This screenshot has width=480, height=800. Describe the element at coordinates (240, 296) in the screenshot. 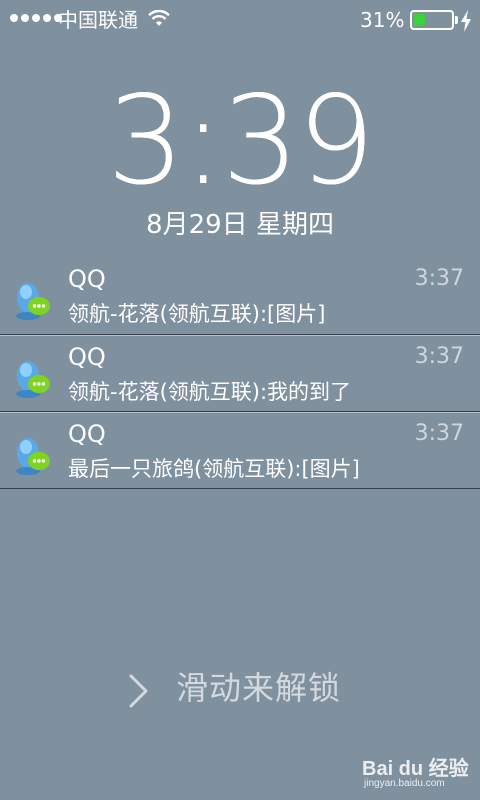

I see `notification-item: QQ 3:37 领航-花落(领航互联):[图片]` at that location.